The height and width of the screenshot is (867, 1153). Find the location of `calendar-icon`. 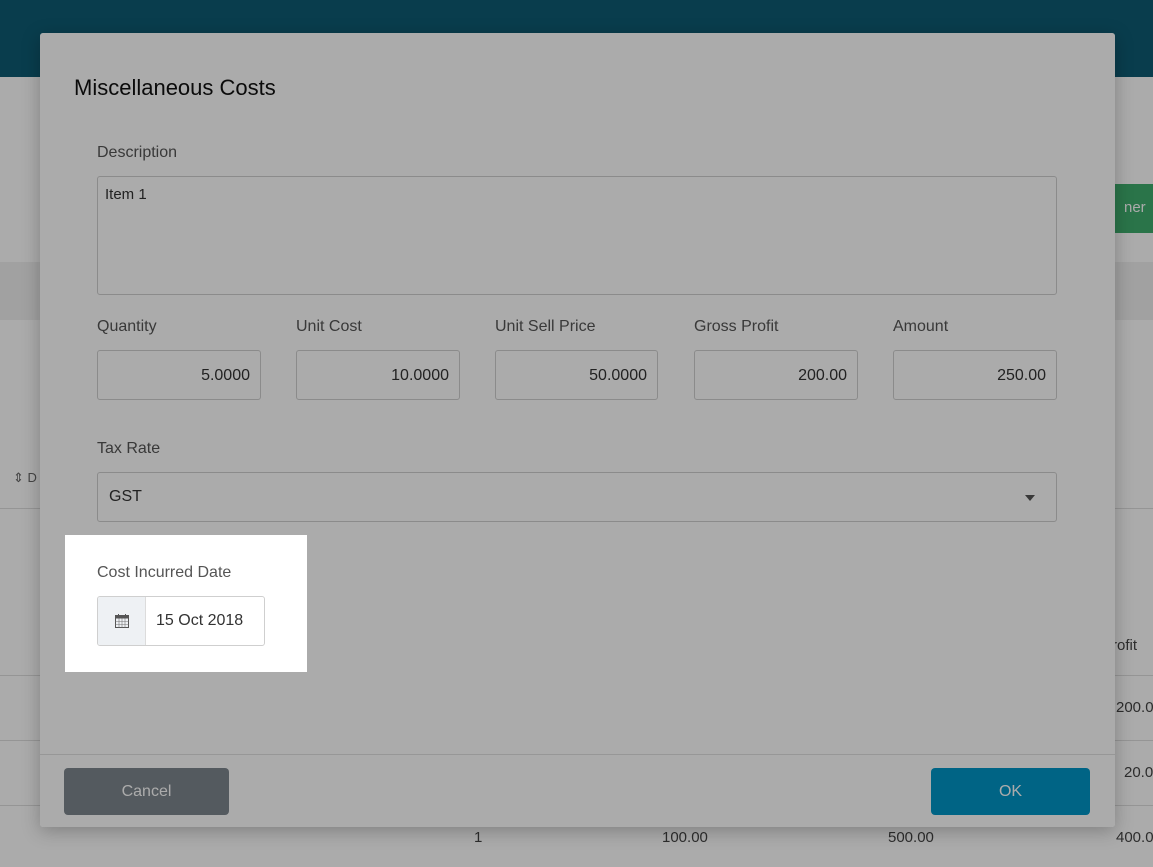

calendar-icon is located at coordinates (122, 621).